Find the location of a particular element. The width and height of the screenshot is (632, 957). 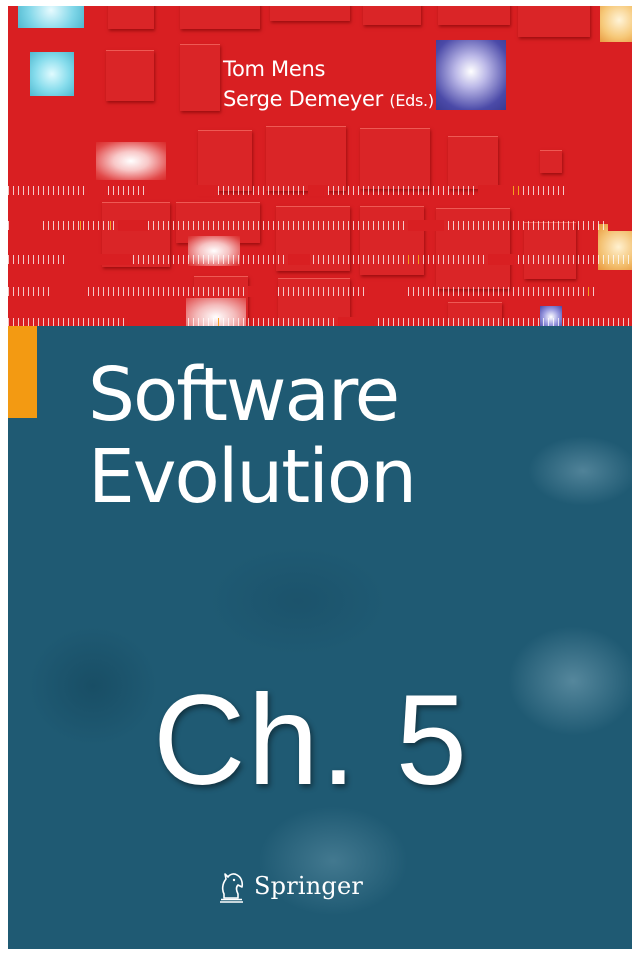

book-title-line-2: Evolution is located at coordinates (252, 477).